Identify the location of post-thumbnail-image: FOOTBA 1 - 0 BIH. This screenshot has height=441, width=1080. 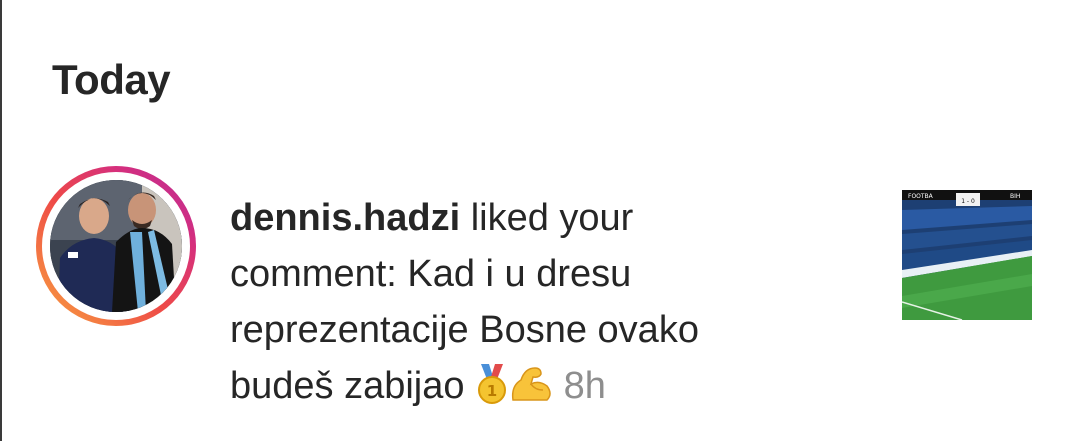
(967, 255).